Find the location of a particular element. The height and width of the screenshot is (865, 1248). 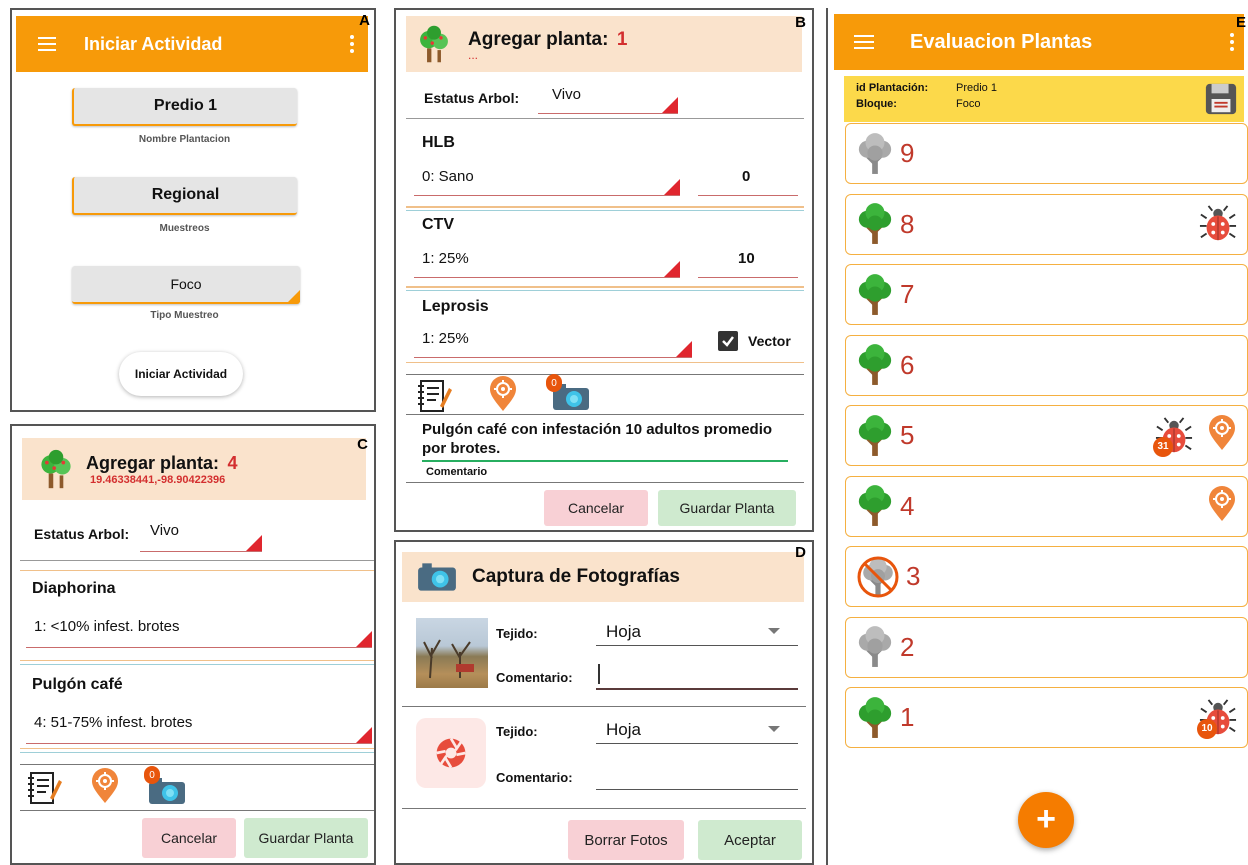

diaphorina-select: 1: <10% infest. brotes is located at coordinates (199, 631).